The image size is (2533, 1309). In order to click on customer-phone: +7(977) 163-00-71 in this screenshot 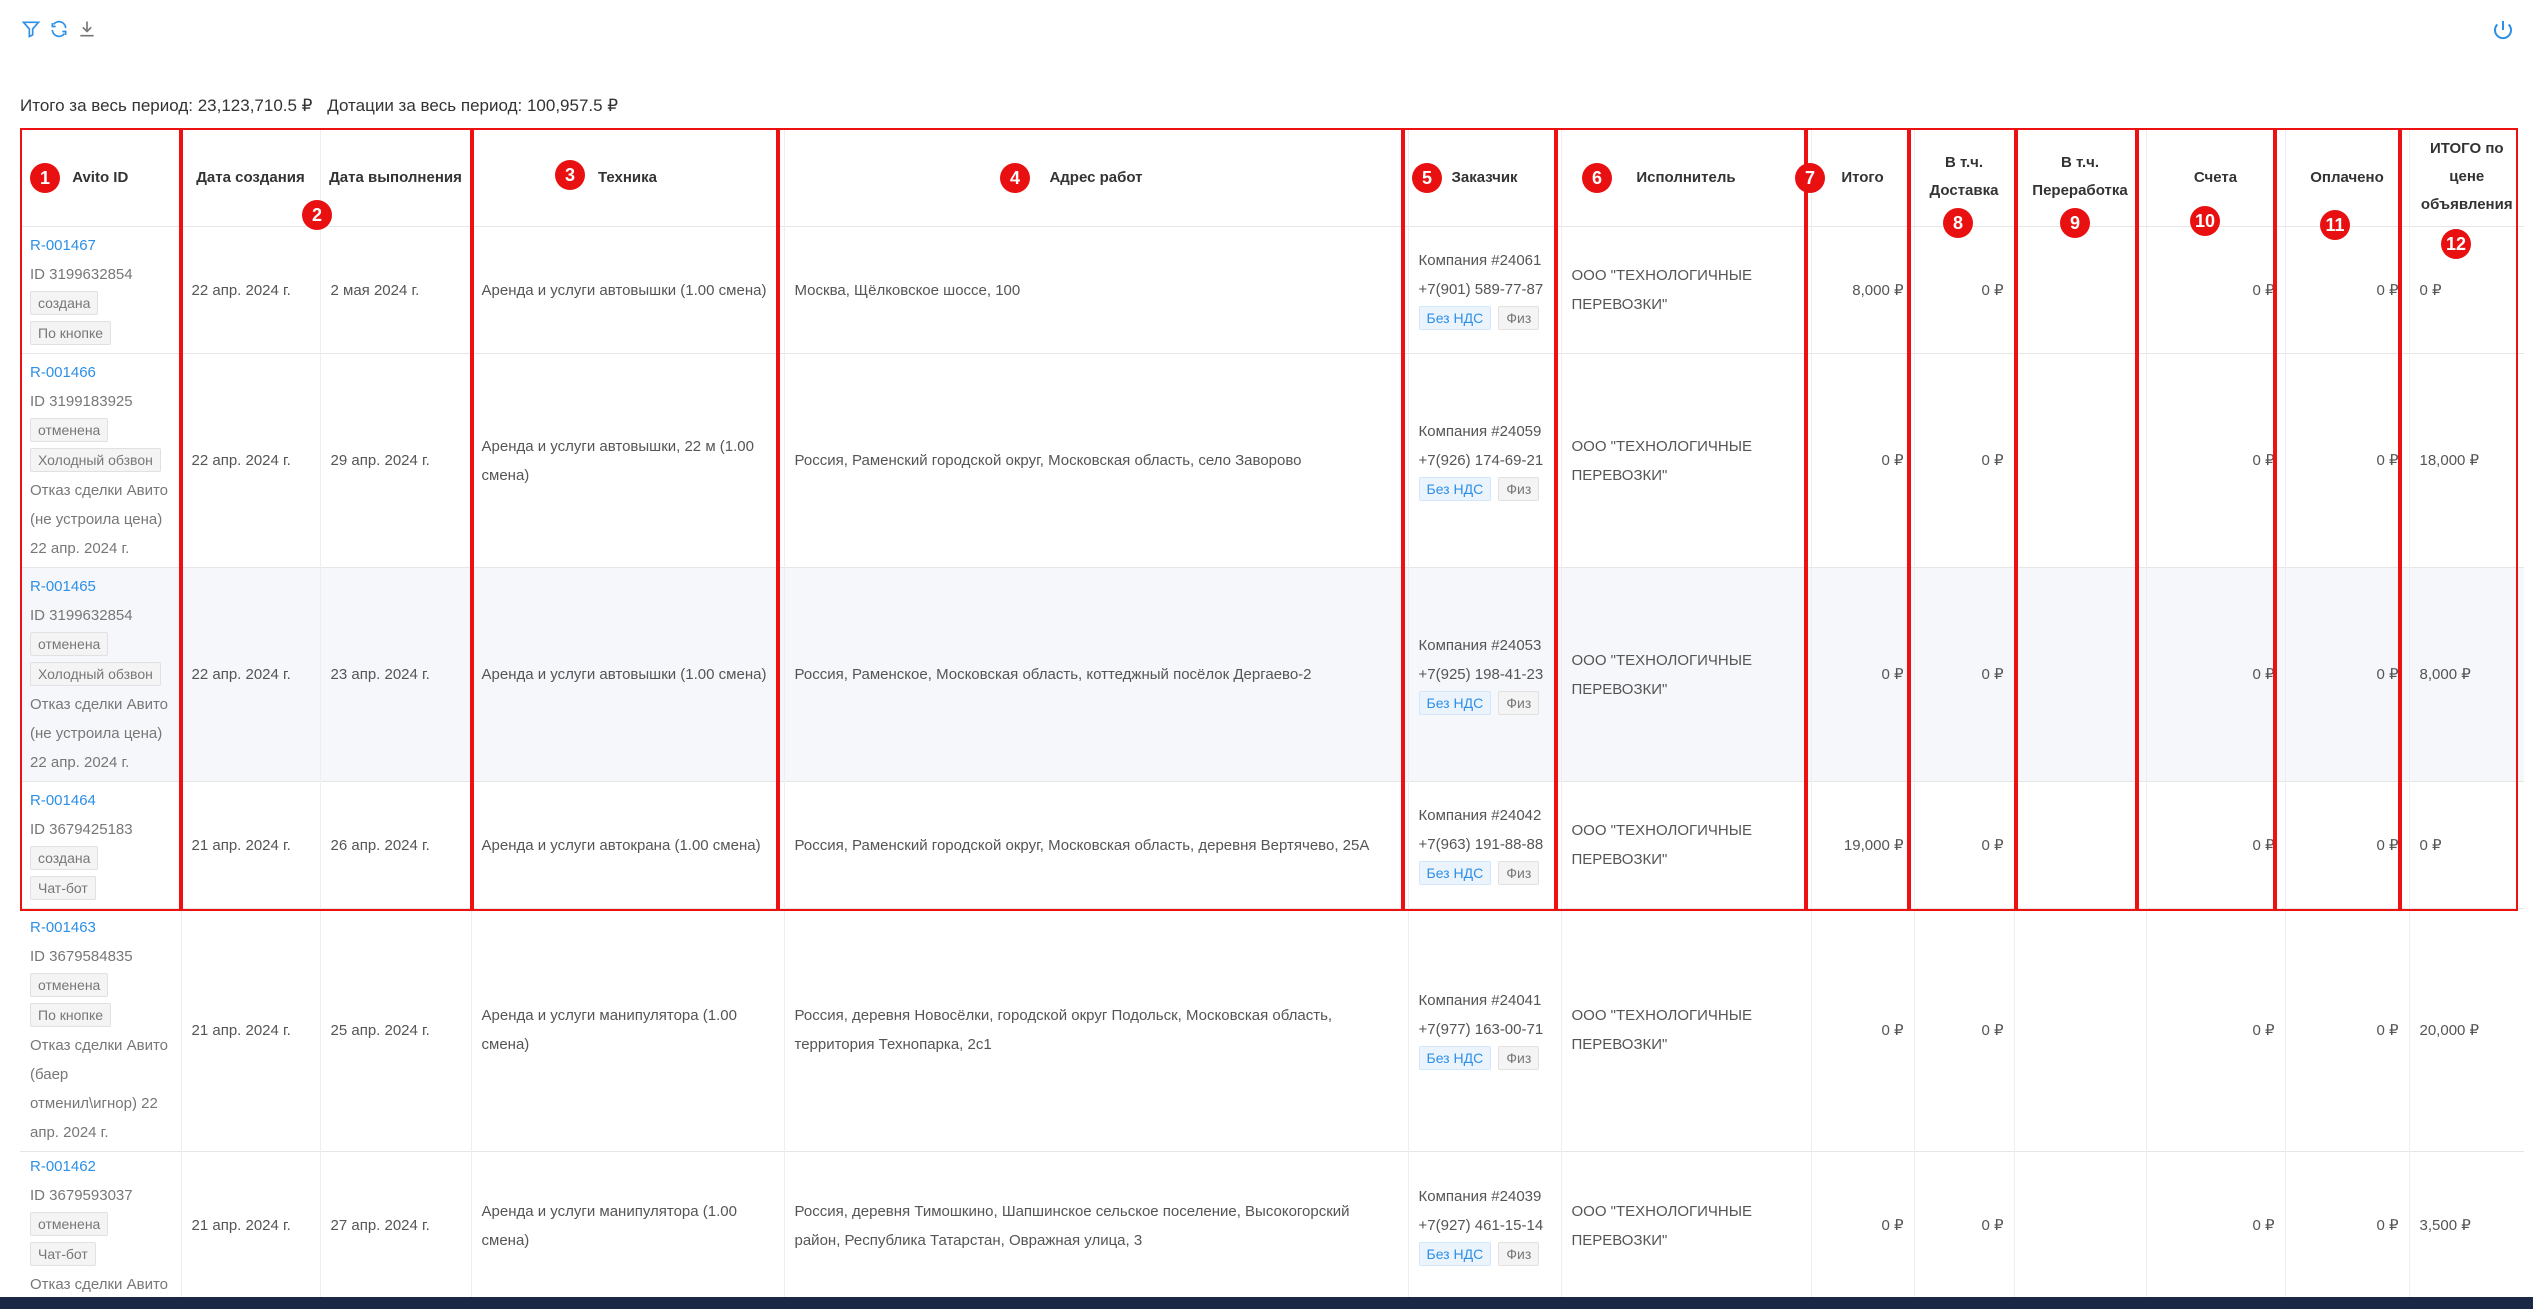, I will do `click(1481, 1029)`.